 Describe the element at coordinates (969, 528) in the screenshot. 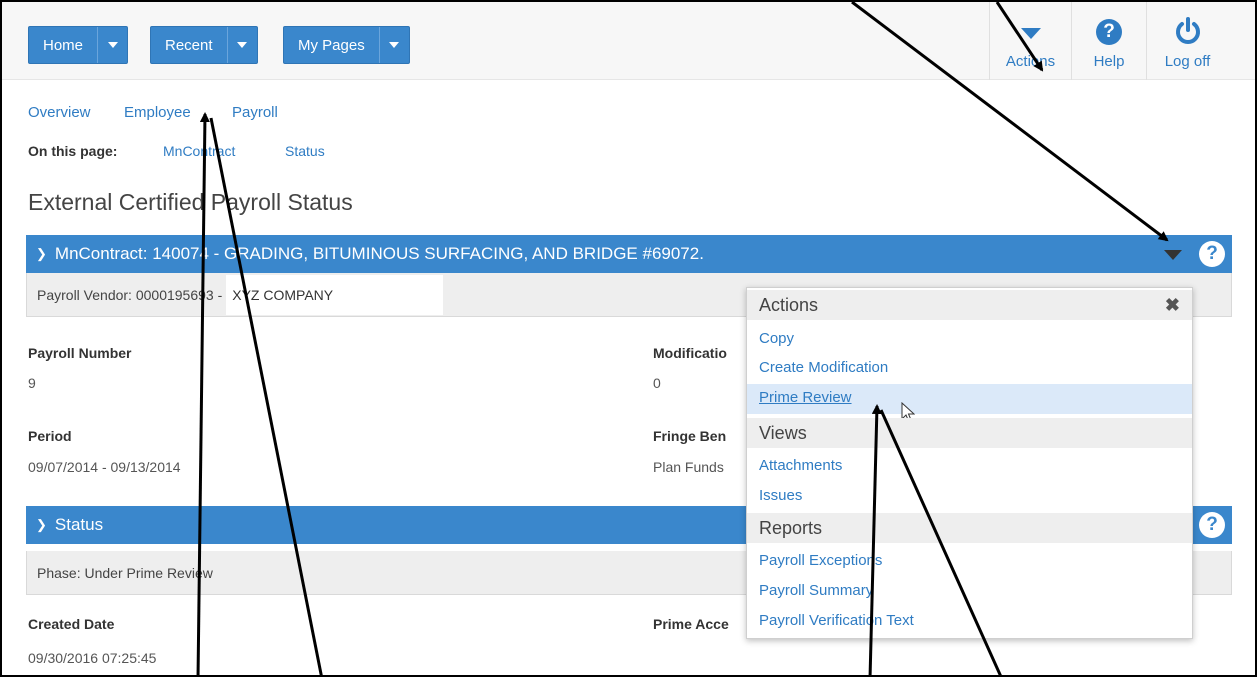

I see `menu-group-reports: Reports` at that location.